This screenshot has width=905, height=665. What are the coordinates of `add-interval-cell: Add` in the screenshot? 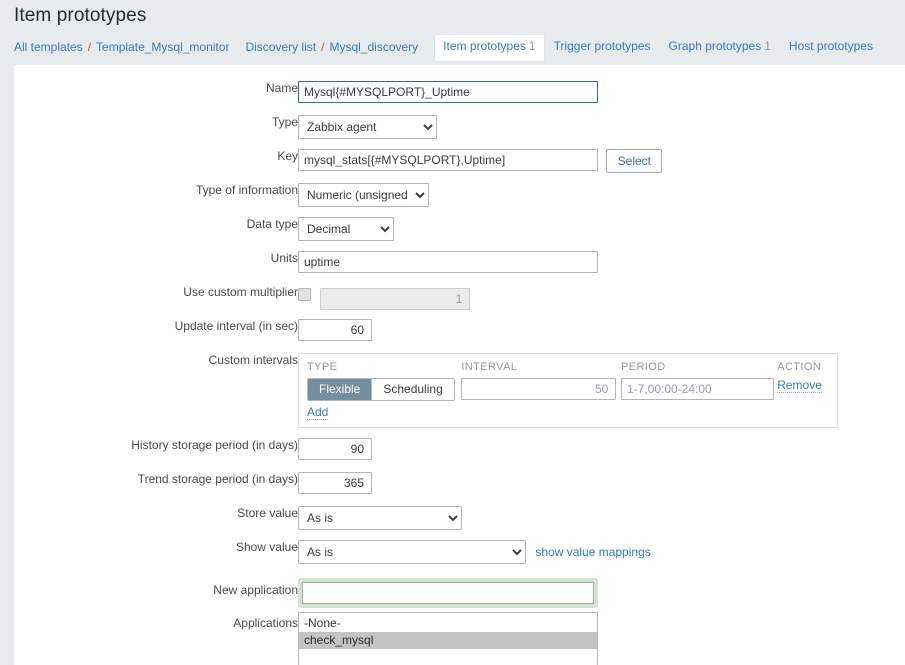 It's located at (568, 410).